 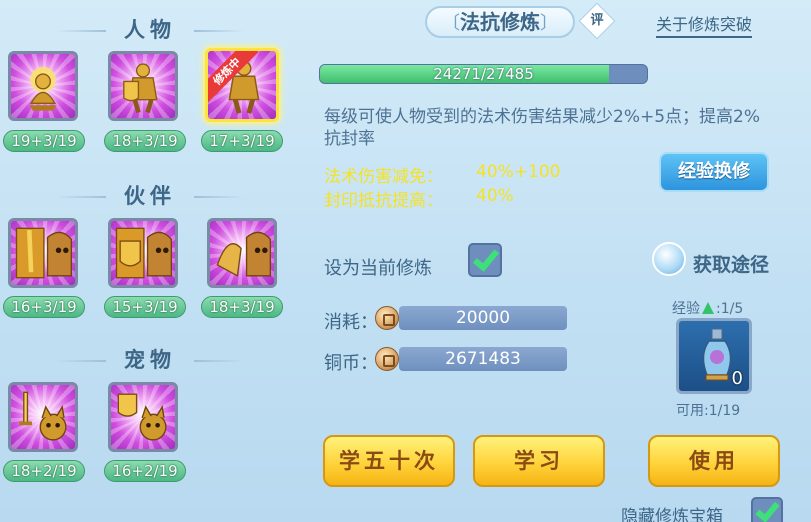 What do you see at coordinates (495, 196) in the screenshot?
I see `effect-value: 40%` at bounding box center [495, 196].